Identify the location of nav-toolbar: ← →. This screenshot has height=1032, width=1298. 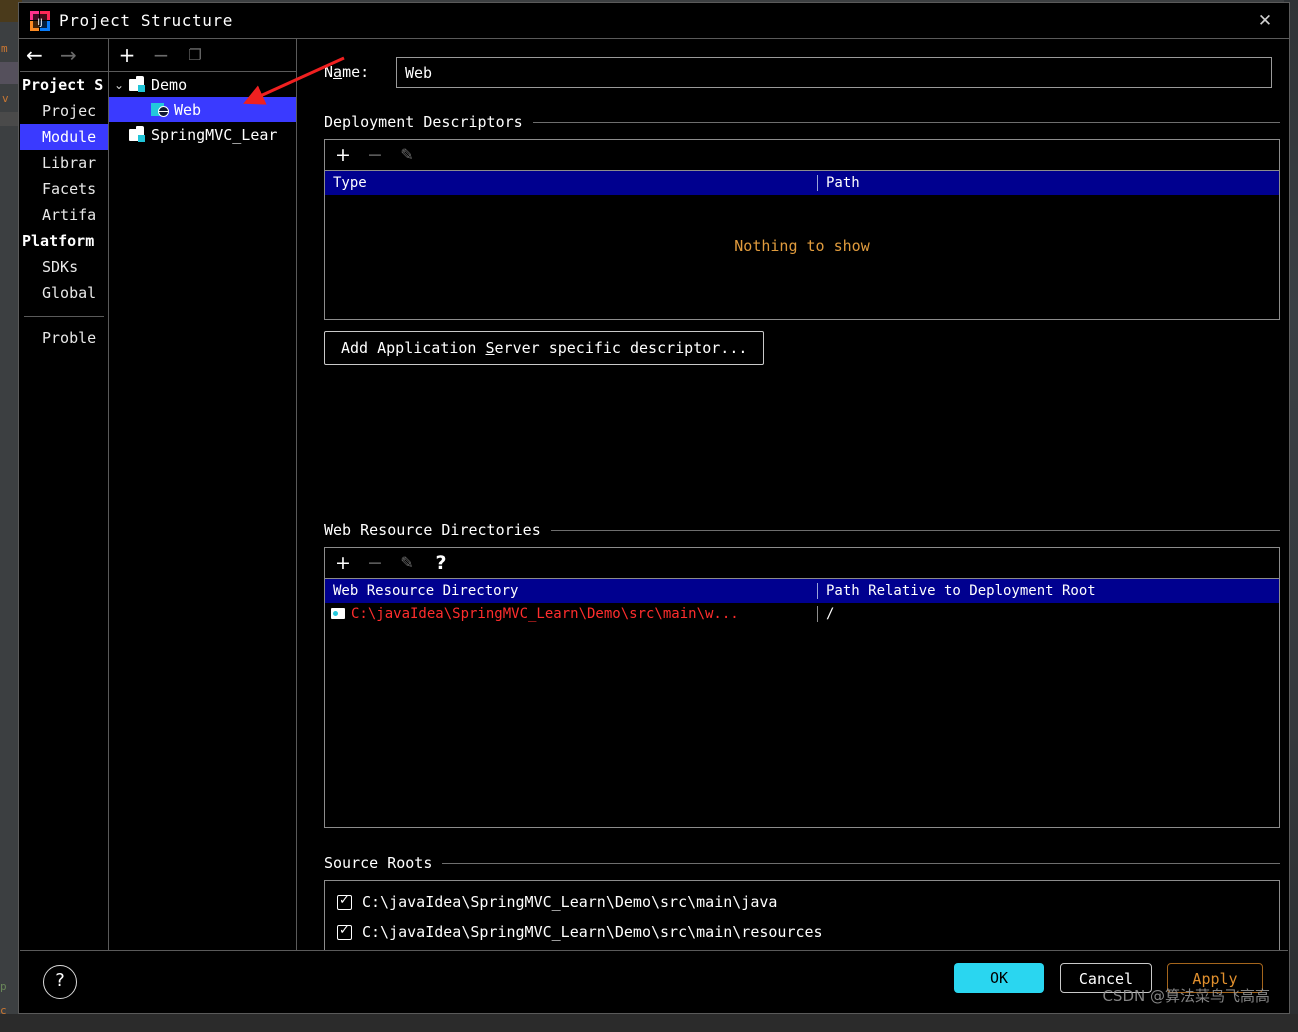
(64, 55).